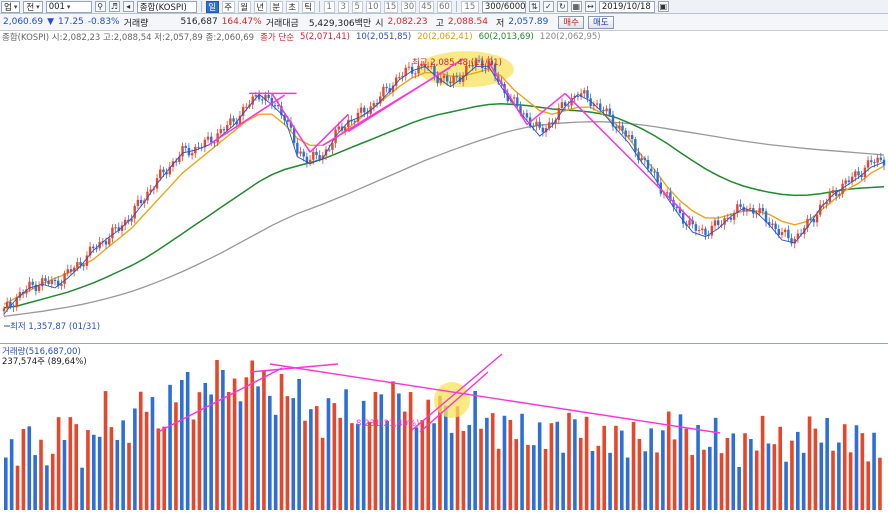  I want to click on volume-highlight, so click(452, 400).